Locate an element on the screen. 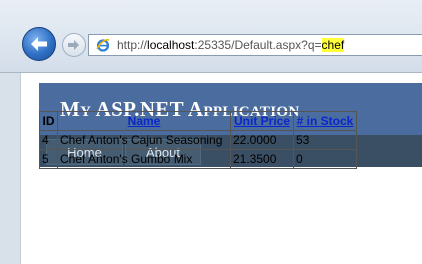  sort-by-unit-price-link: Unit Price is located at coordinates (262, 121).